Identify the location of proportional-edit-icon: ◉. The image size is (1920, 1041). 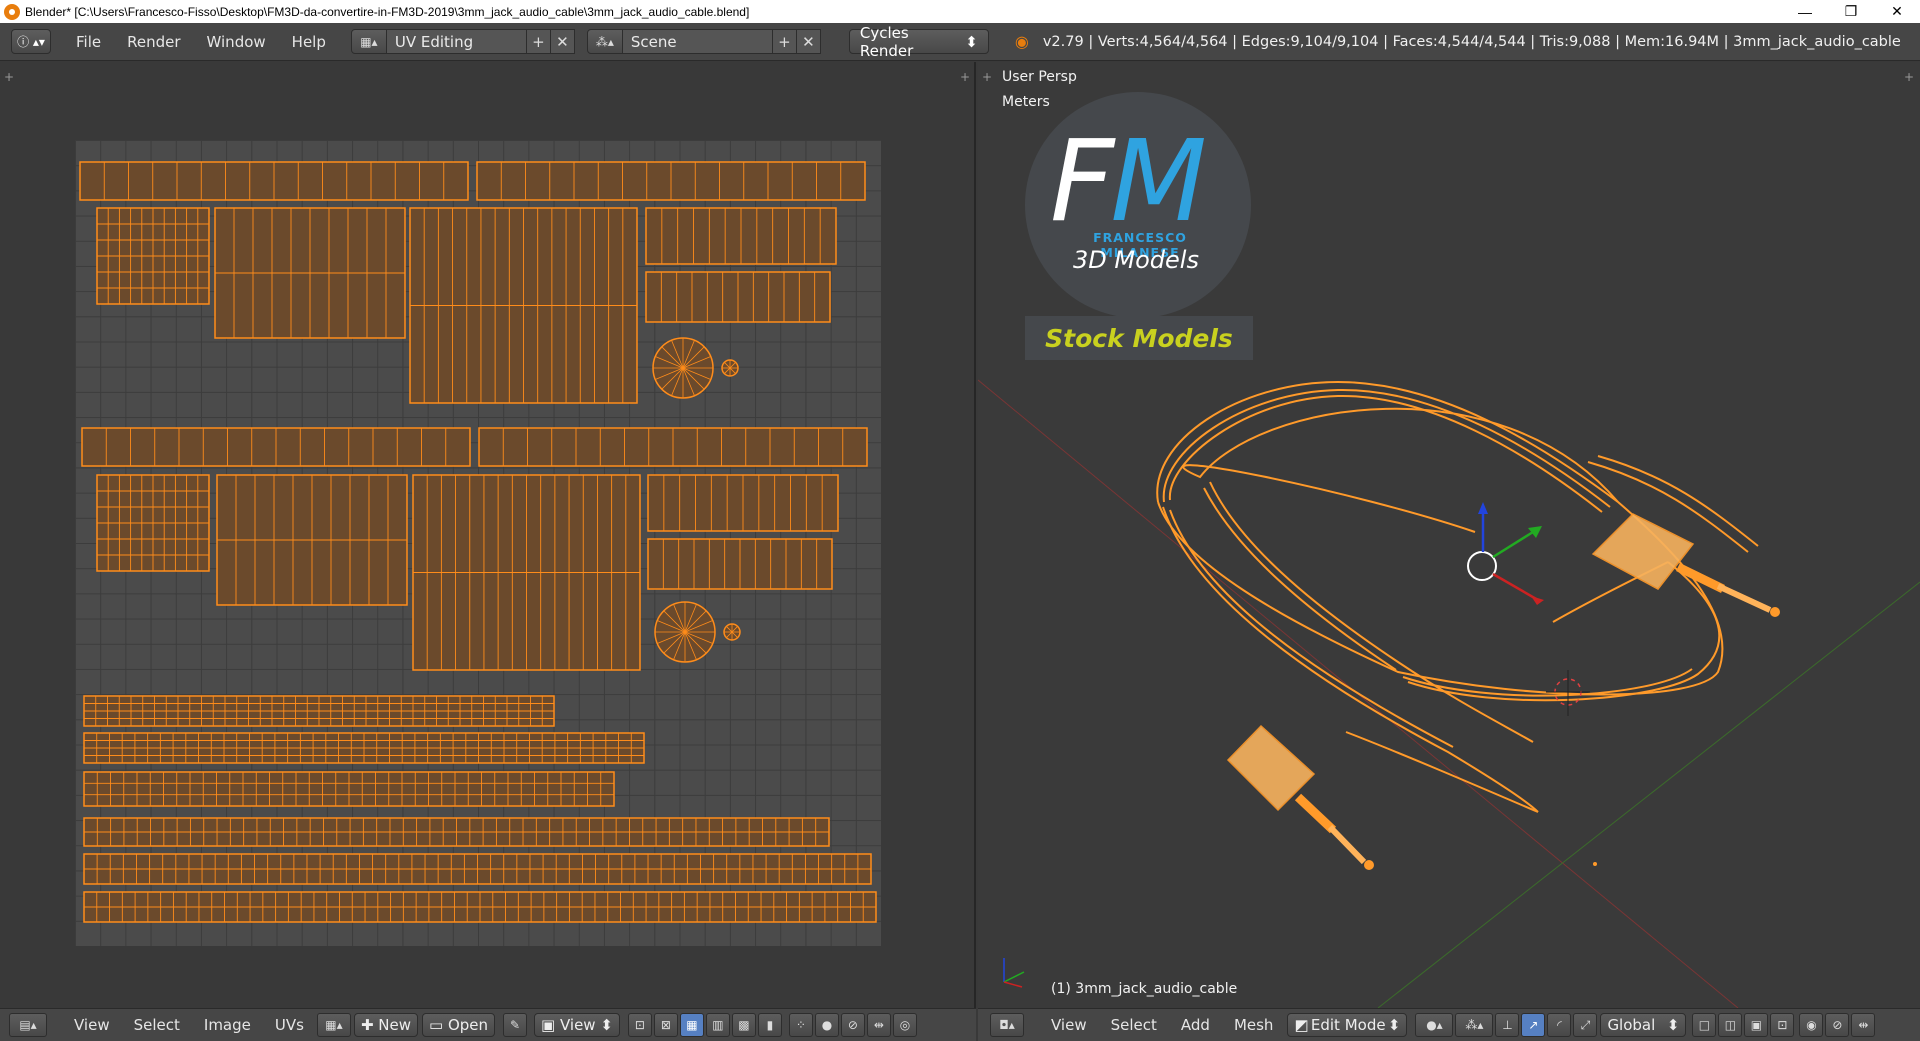
(1811, 1025).